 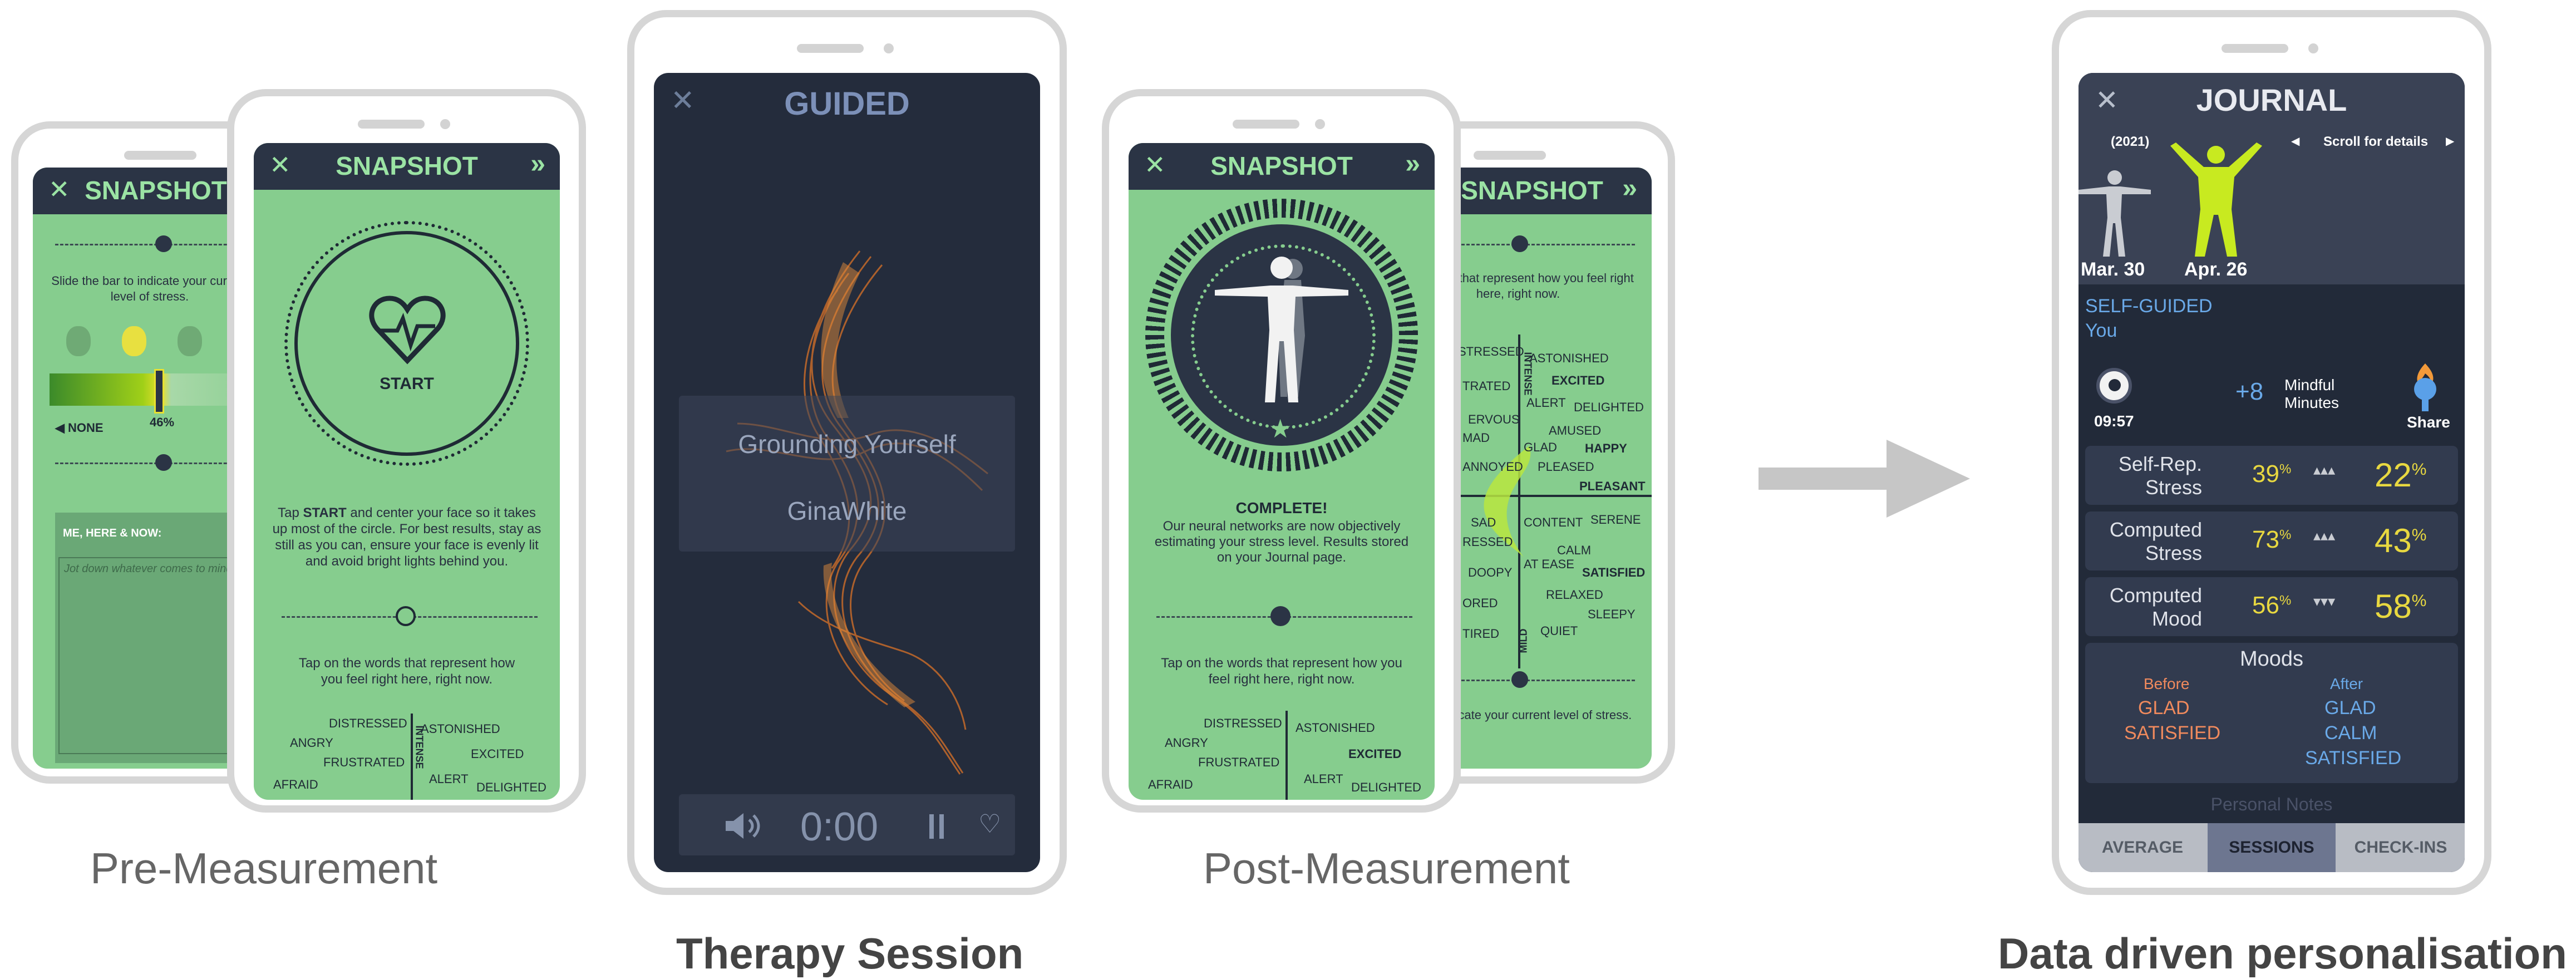 What do you see at coordinates (2271, 98) in the screenshot?
I see `journal-header: ✕ JOURNAL` at bounding box center [2271, 98].